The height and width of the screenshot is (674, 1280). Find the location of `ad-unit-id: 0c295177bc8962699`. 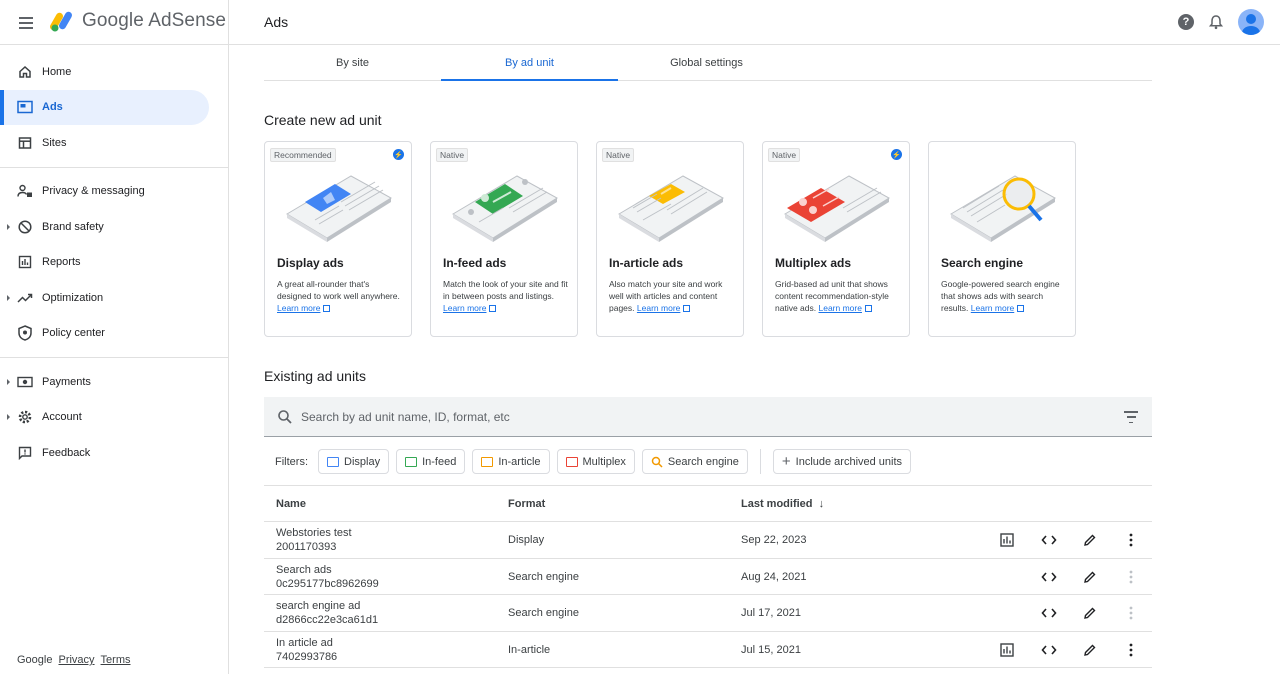

ad-unit-id: 0c295177bc8962699 is located at coordinates (327, 583).